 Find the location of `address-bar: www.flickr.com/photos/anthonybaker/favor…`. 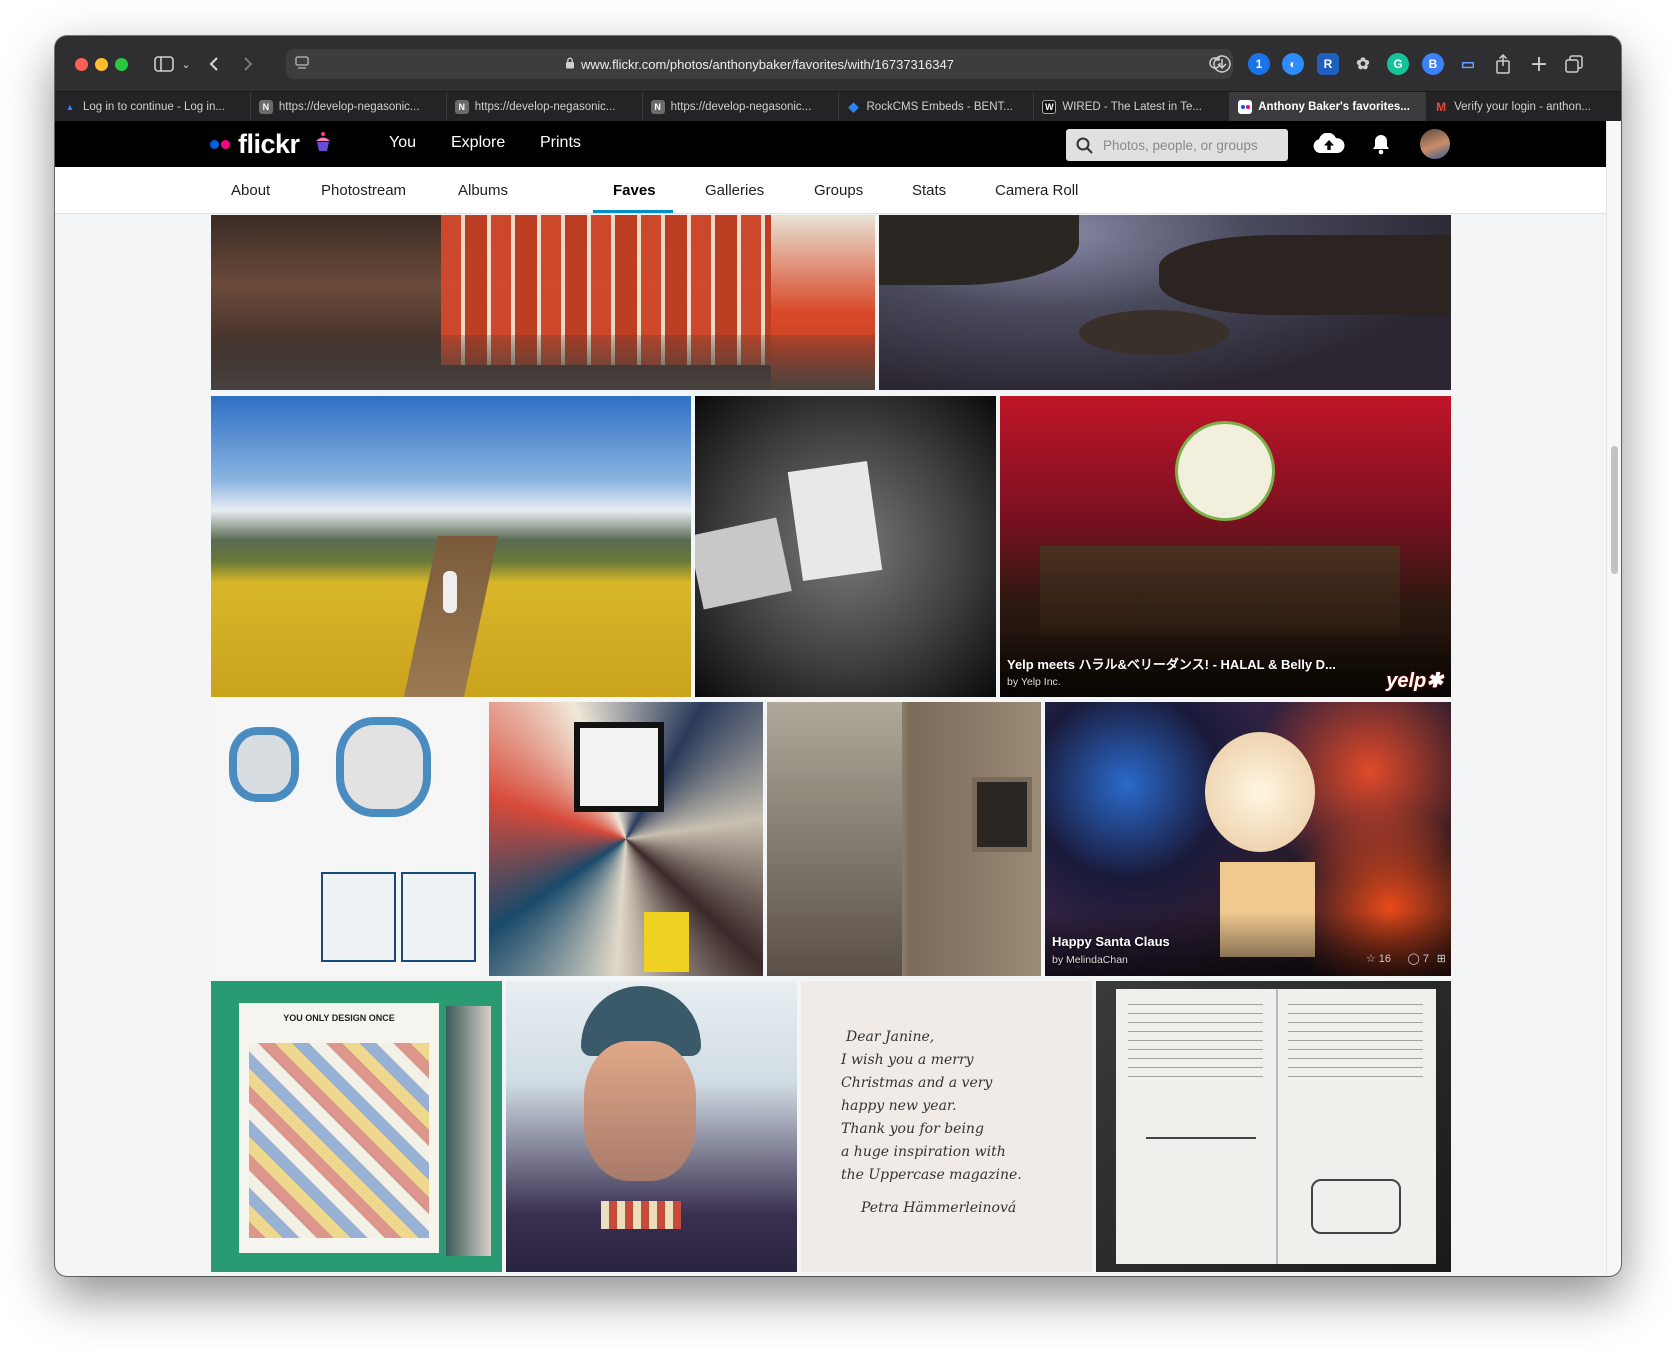

address-bar: www.flickr.com/photos/anthonybaker/favor… is located at coordinates (759, 64).